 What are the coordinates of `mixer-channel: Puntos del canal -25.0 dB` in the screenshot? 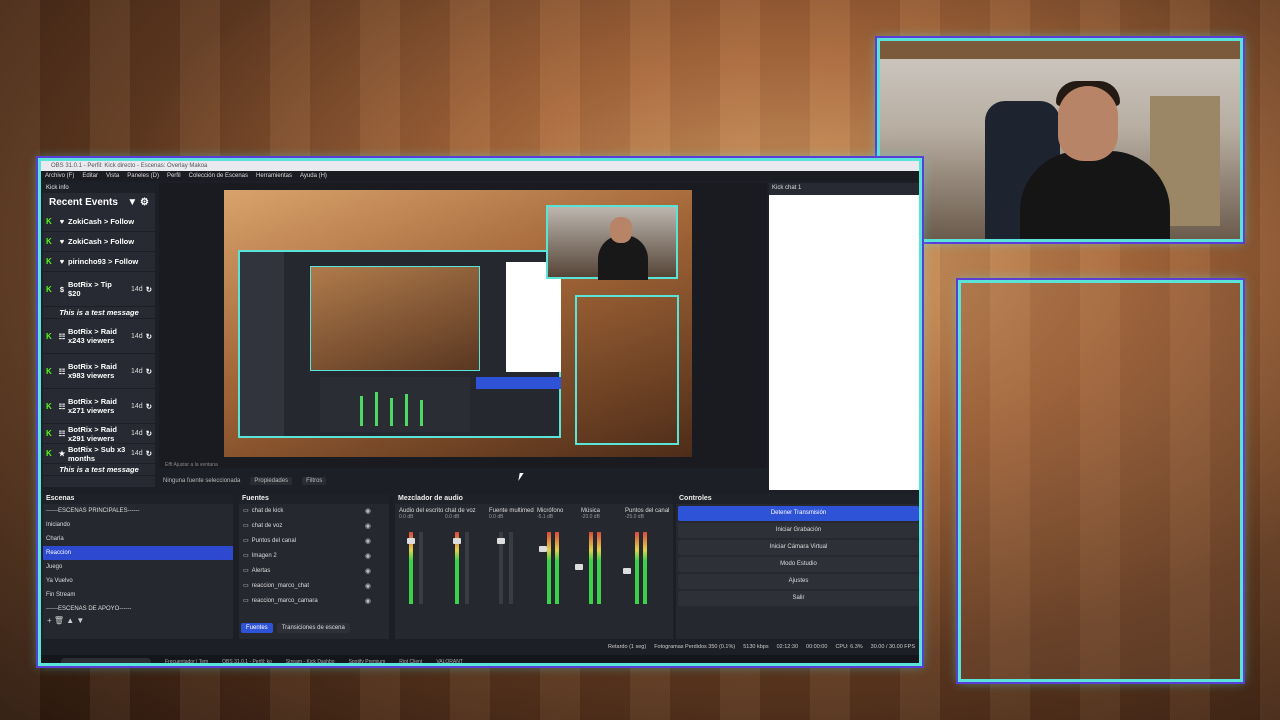 It's located at (646, 563).